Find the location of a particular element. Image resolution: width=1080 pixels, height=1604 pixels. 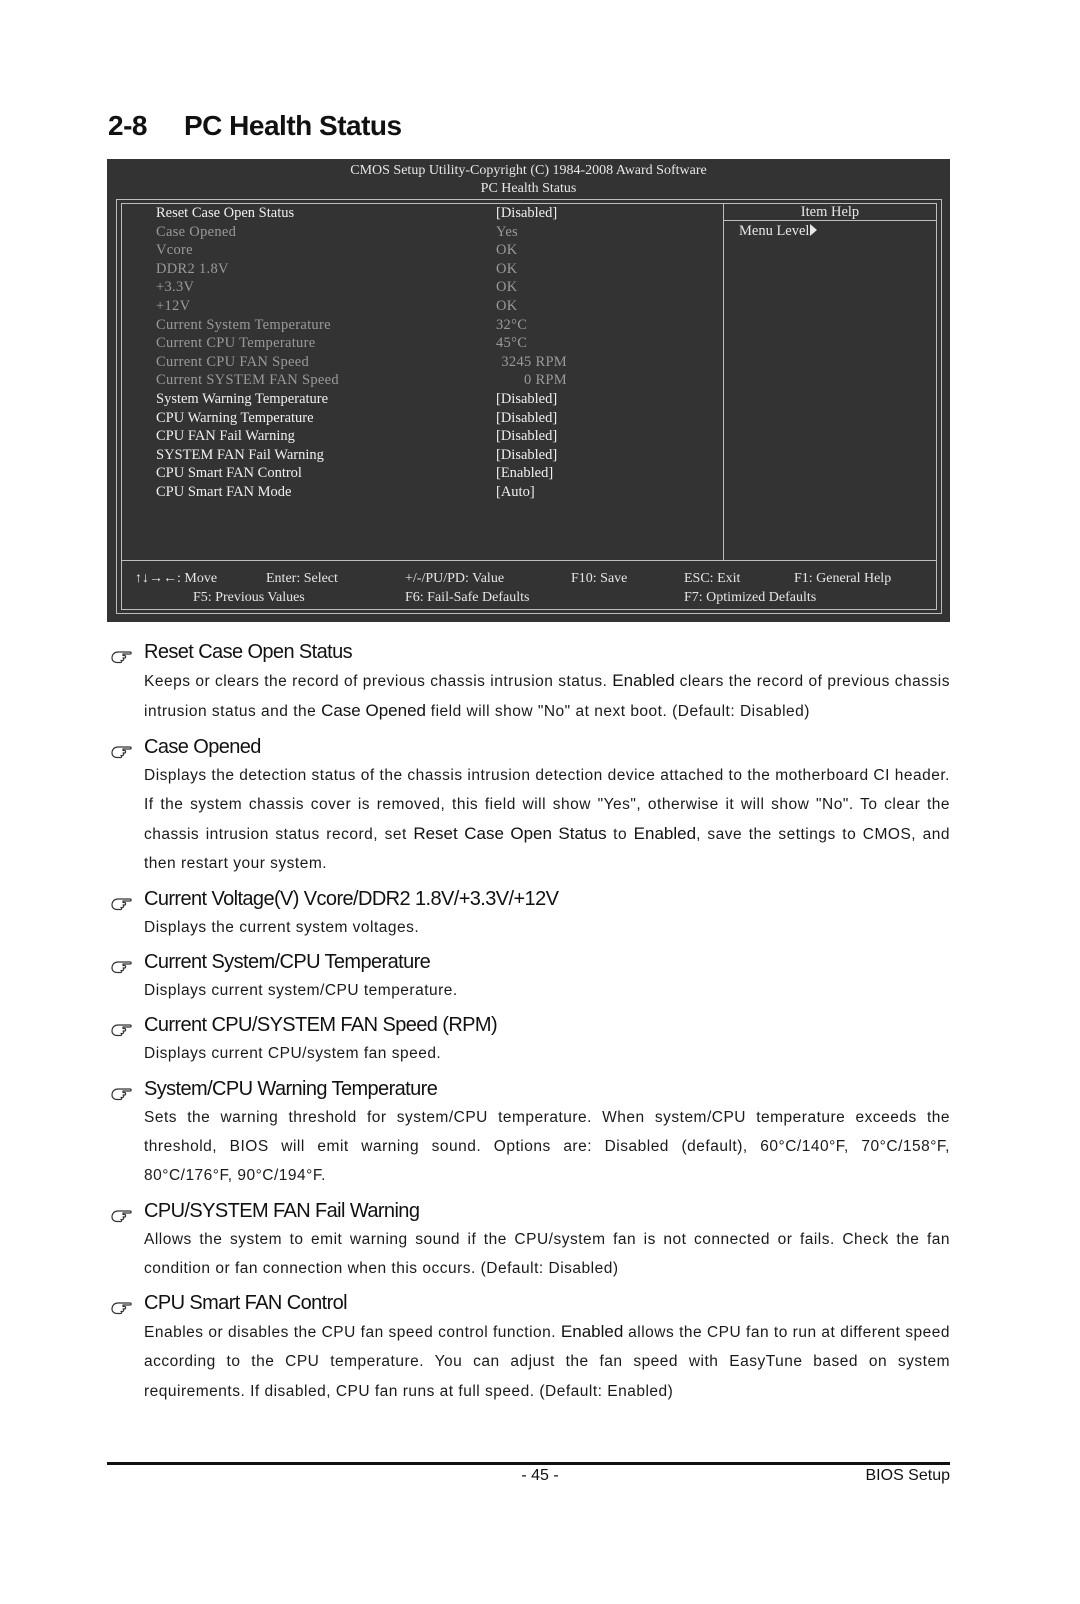

key-optimized-defaults: F7: Optimized Defaults is located at coordinates (750, 597).